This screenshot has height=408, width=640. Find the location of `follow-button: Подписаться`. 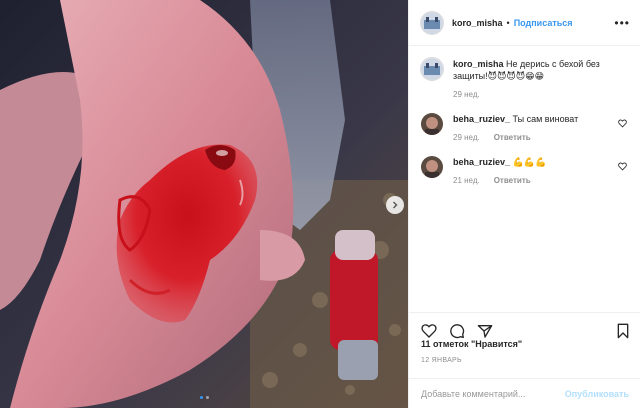

follow-button: Подписаться is located at coordinates (543, 23).